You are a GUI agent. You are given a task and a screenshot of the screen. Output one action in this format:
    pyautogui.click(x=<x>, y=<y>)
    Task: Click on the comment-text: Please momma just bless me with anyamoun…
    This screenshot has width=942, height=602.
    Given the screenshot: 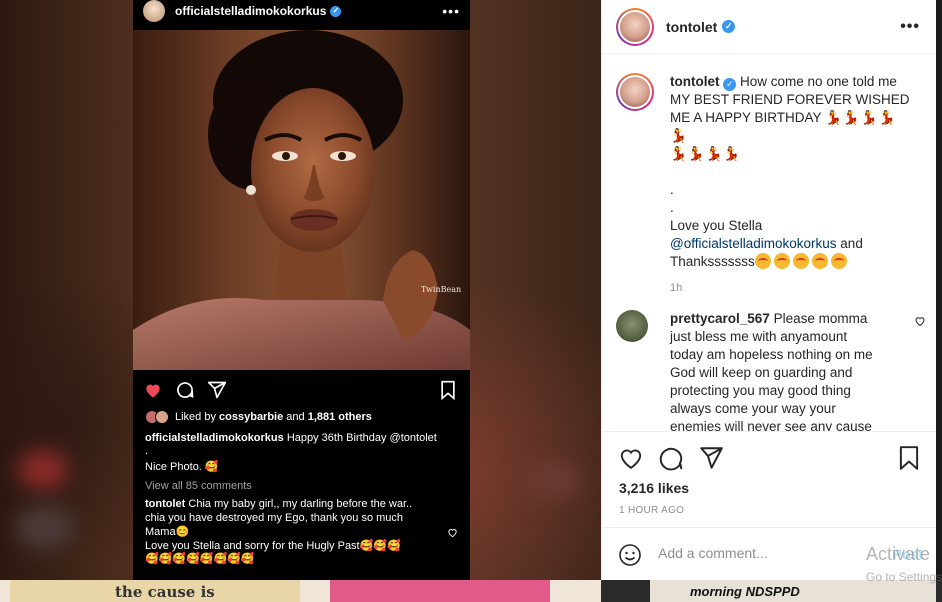 What is the action you would take?
    pyautogui.click(x=771, y=371)
    